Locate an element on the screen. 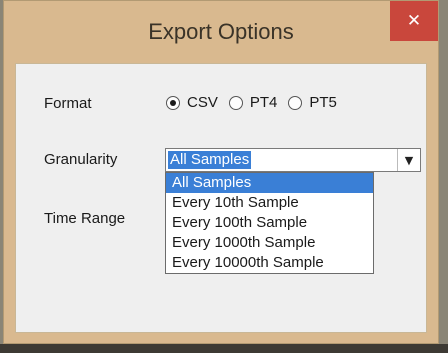  format-option-label: PT4 is located at coordinates (263, 102).